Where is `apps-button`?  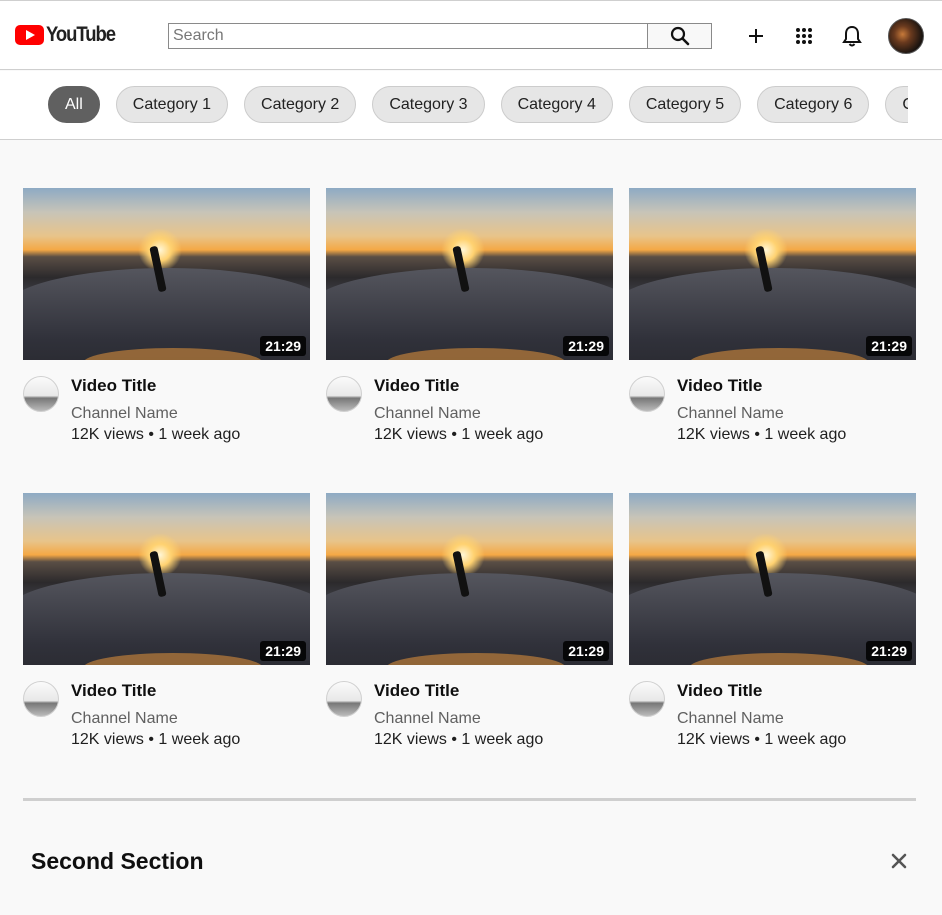
apps-button is located at coordinates (804, 36).